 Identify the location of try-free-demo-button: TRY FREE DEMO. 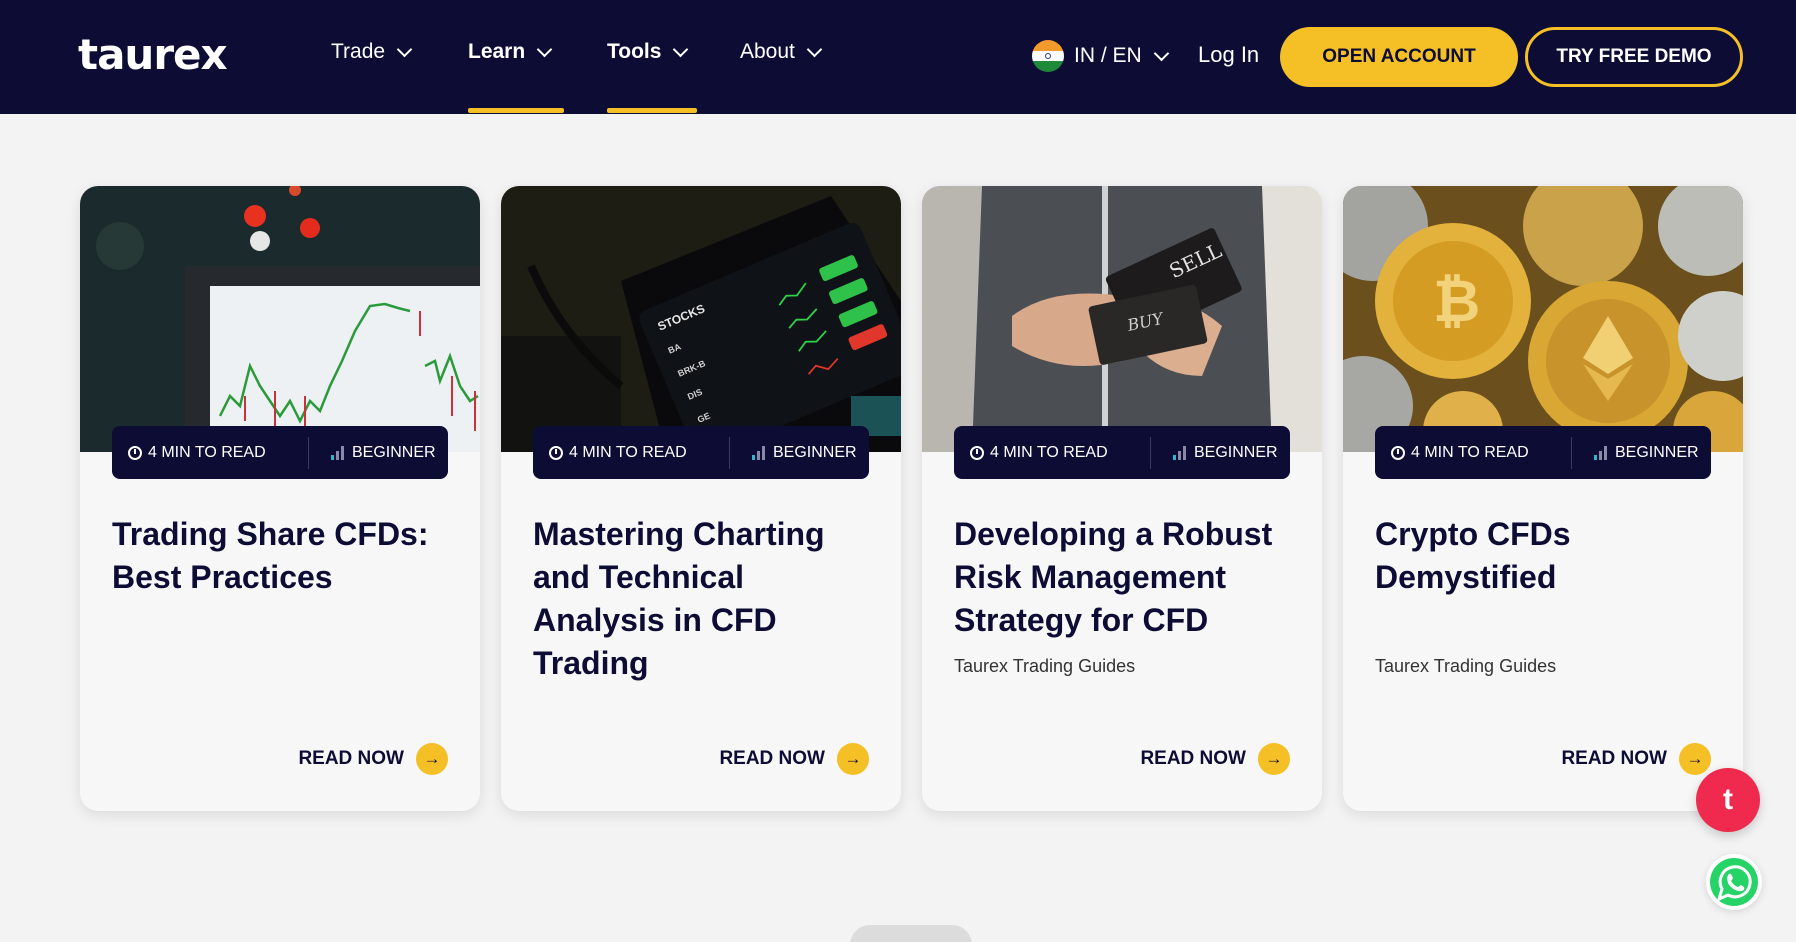
(1634, 57).